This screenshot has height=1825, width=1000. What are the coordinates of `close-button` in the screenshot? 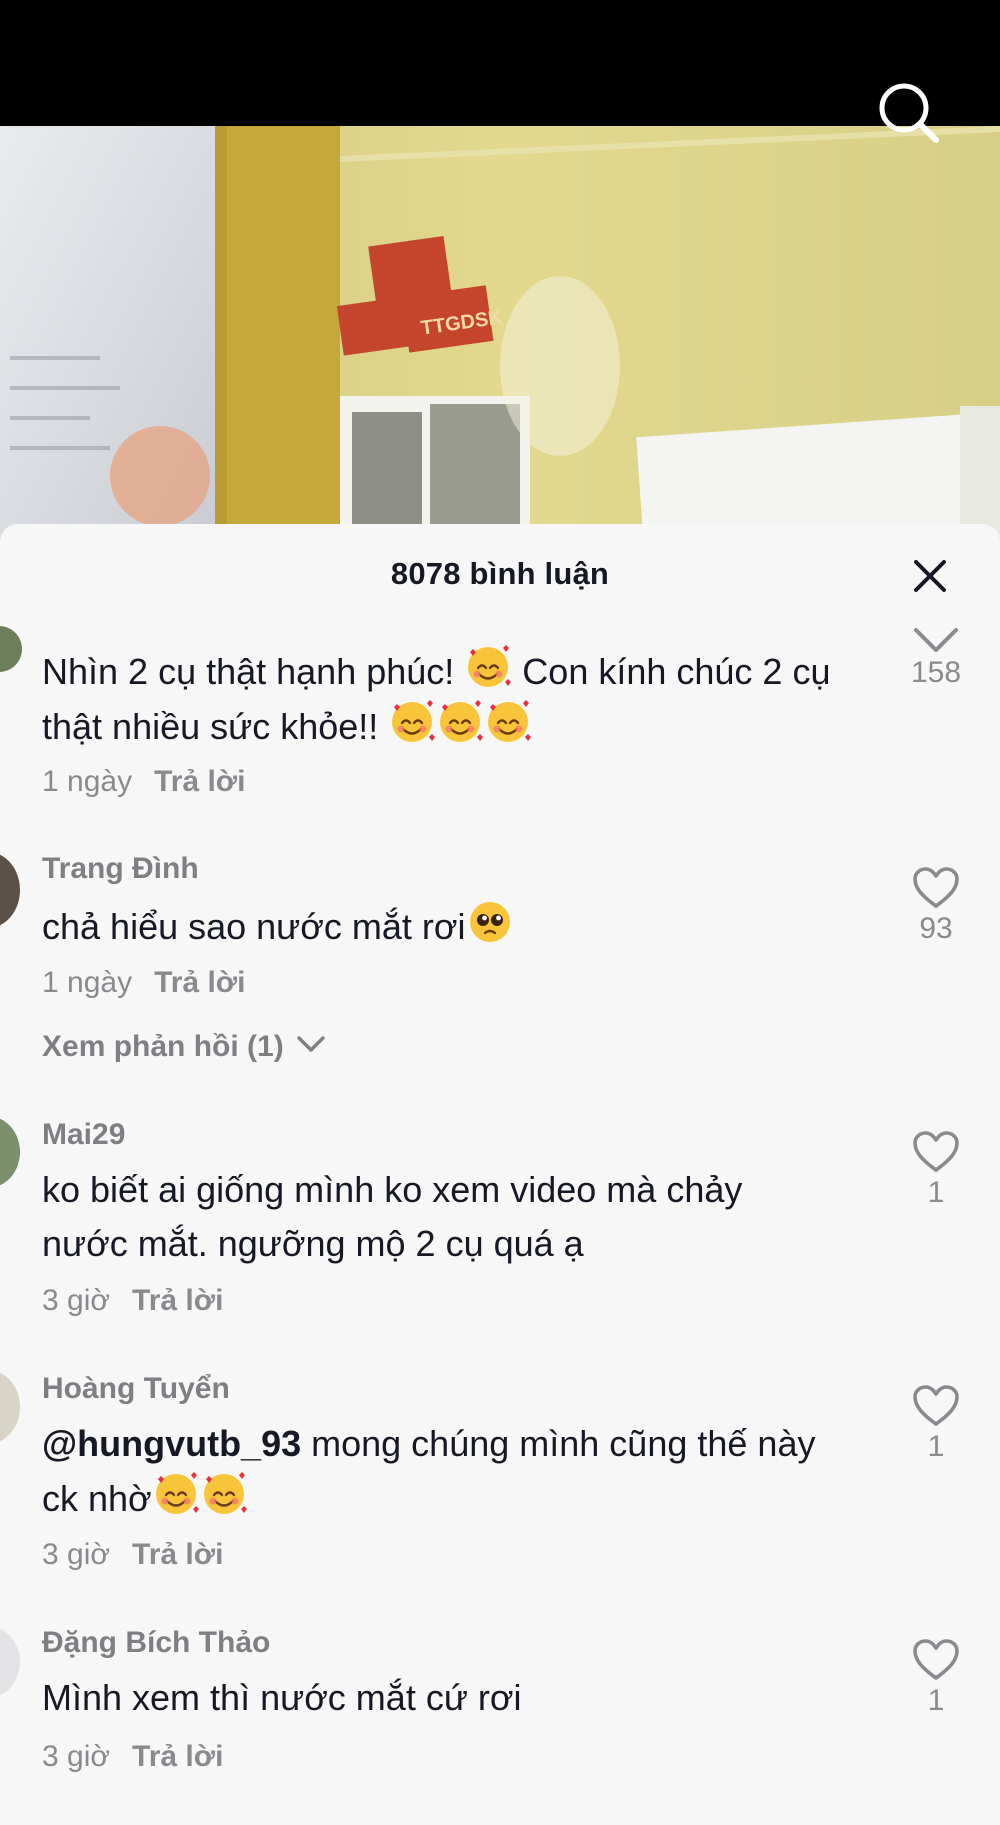 It's located at (930, 576).